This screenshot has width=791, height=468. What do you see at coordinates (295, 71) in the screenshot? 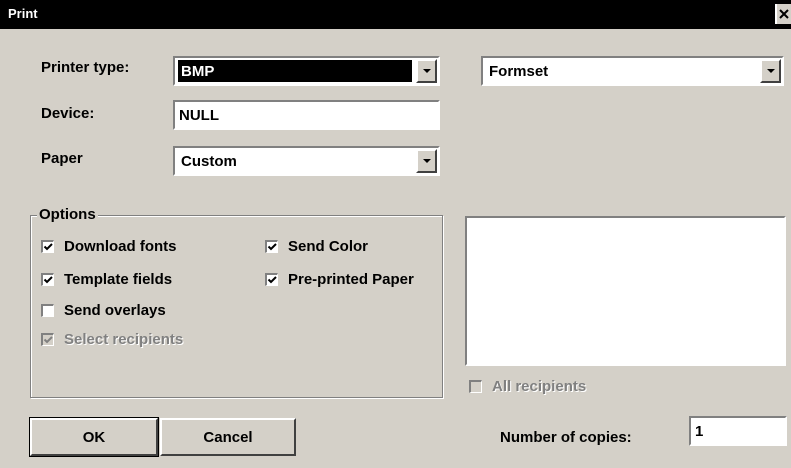
I see `printer-type-value: BMP` at bounding box center [295, 71].